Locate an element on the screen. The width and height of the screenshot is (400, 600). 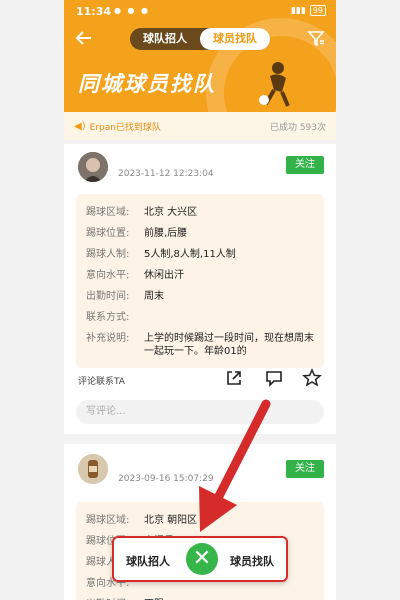
info-value: 前腰,后腰 is located at coordinates (166, 233).